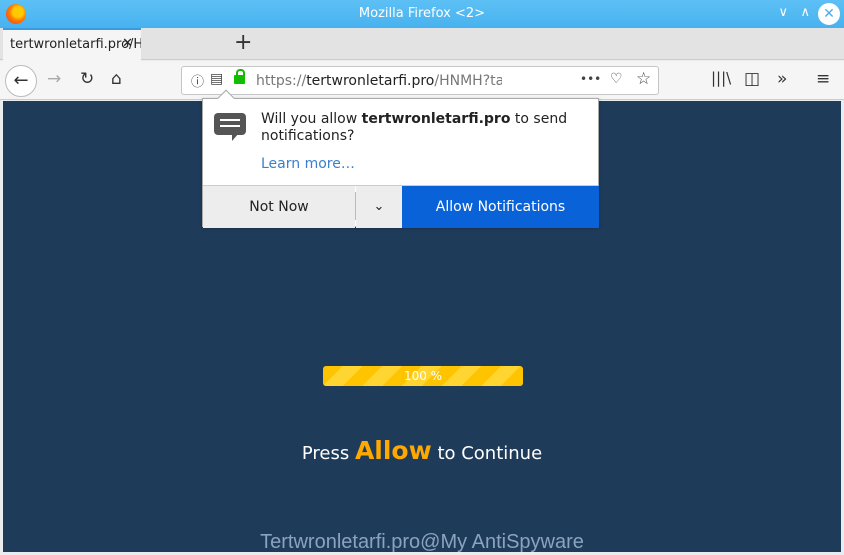 This screenshot has height=555, width=844. Describe the element at coordinates (216, 79) in the screenshot. I see `notification-permission-icon: ▤` at that location.